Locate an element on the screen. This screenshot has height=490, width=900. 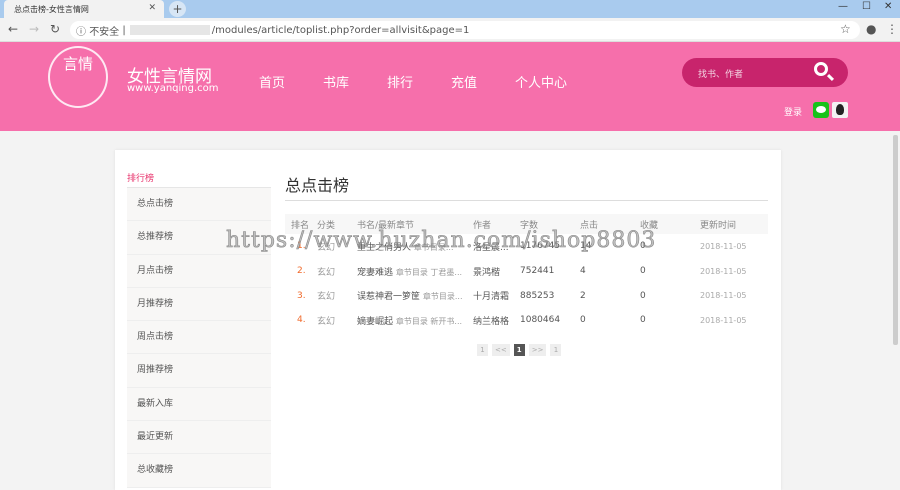
bookmark-star-icon: ☆ is located at coordinates (845, 29).